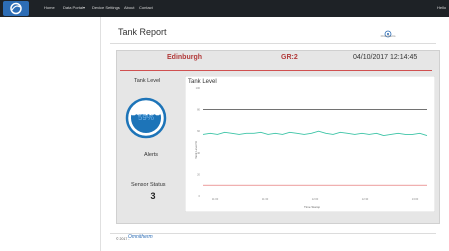 The height and width of the screenshot is (251, 449). What do you see at coordinates (312, 207) in the screenshot?
I see `chart-xlabel: Time Stamp` at bounding box center [312, 207].